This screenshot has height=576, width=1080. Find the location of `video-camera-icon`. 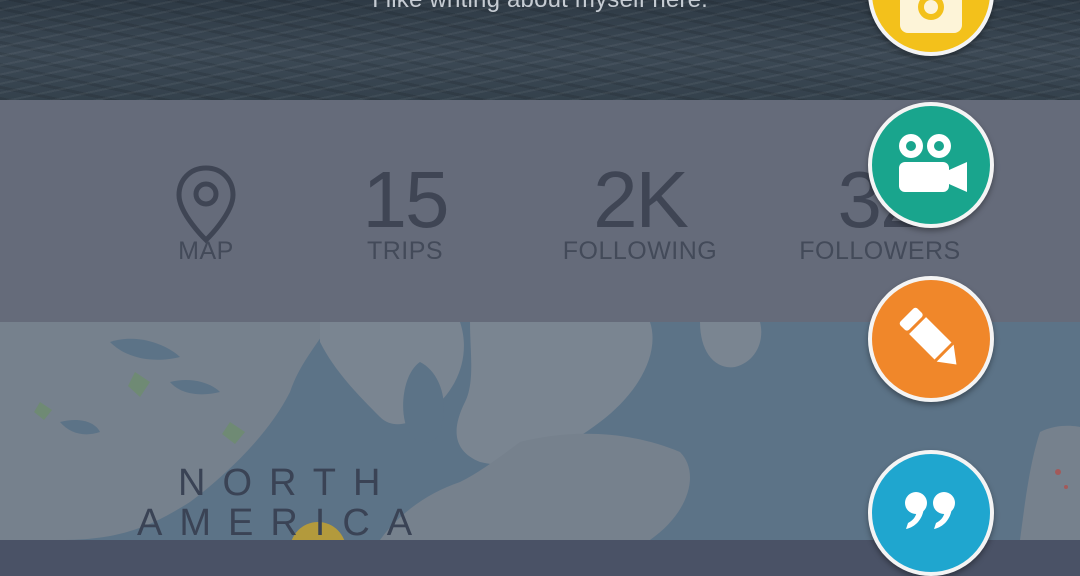

video-camera-icon is located at coordinates (933, 163).